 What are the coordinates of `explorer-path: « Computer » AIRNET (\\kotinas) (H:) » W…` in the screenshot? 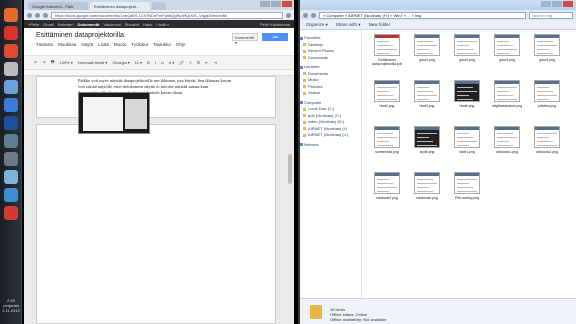 It's located at (422, 15).